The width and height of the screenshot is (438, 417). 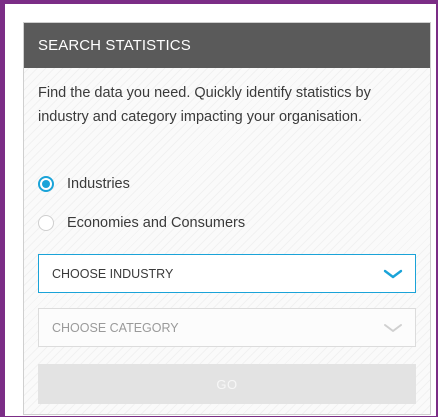 I want to click on choose-industry-value: CHOOSE INDUSTRY, so click(x=113, y=273).